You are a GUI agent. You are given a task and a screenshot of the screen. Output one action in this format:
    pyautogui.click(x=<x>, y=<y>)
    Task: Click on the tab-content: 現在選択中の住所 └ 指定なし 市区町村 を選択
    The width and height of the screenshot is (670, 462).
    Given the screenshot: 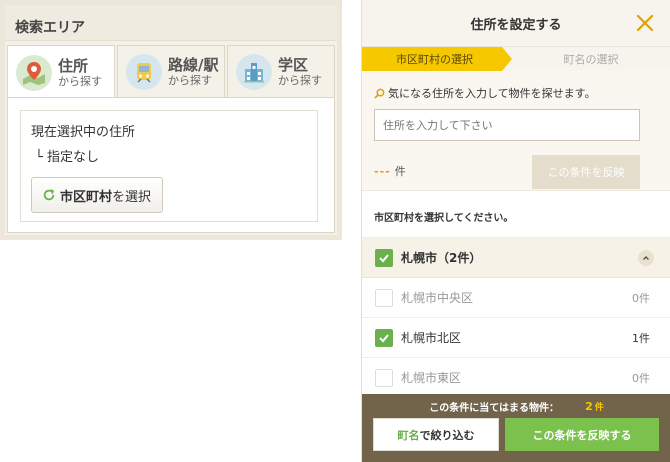 What is the action you would take?
    pyautogui.click(x=171, y=165)
    